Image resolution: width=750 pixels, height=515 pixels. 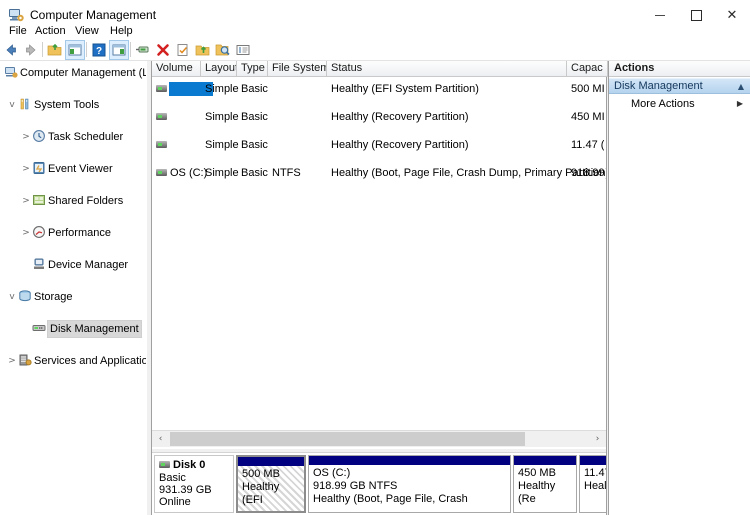 I want to click on back-icon, so click(x=11, y=50).